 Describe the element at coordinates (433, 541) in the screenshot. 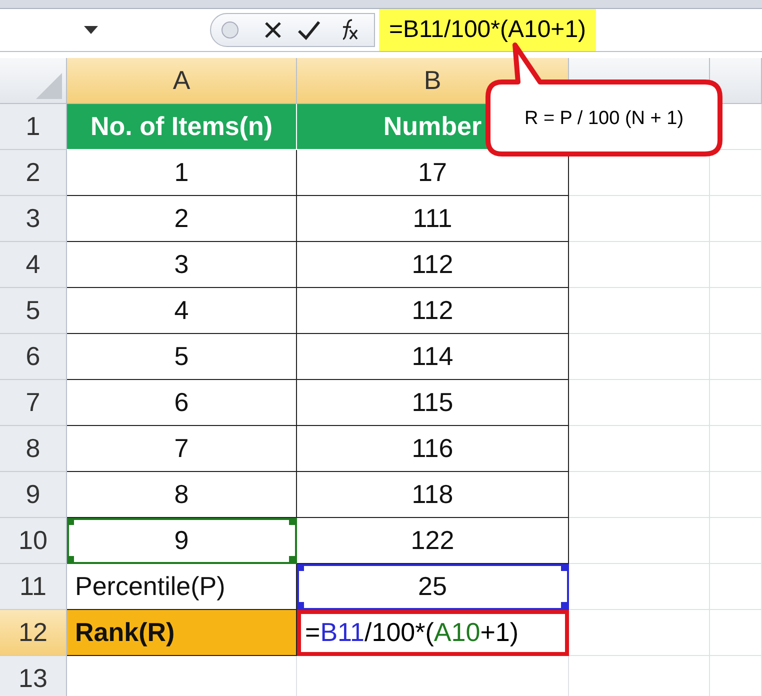

I see `table-cell: 122` at that location.